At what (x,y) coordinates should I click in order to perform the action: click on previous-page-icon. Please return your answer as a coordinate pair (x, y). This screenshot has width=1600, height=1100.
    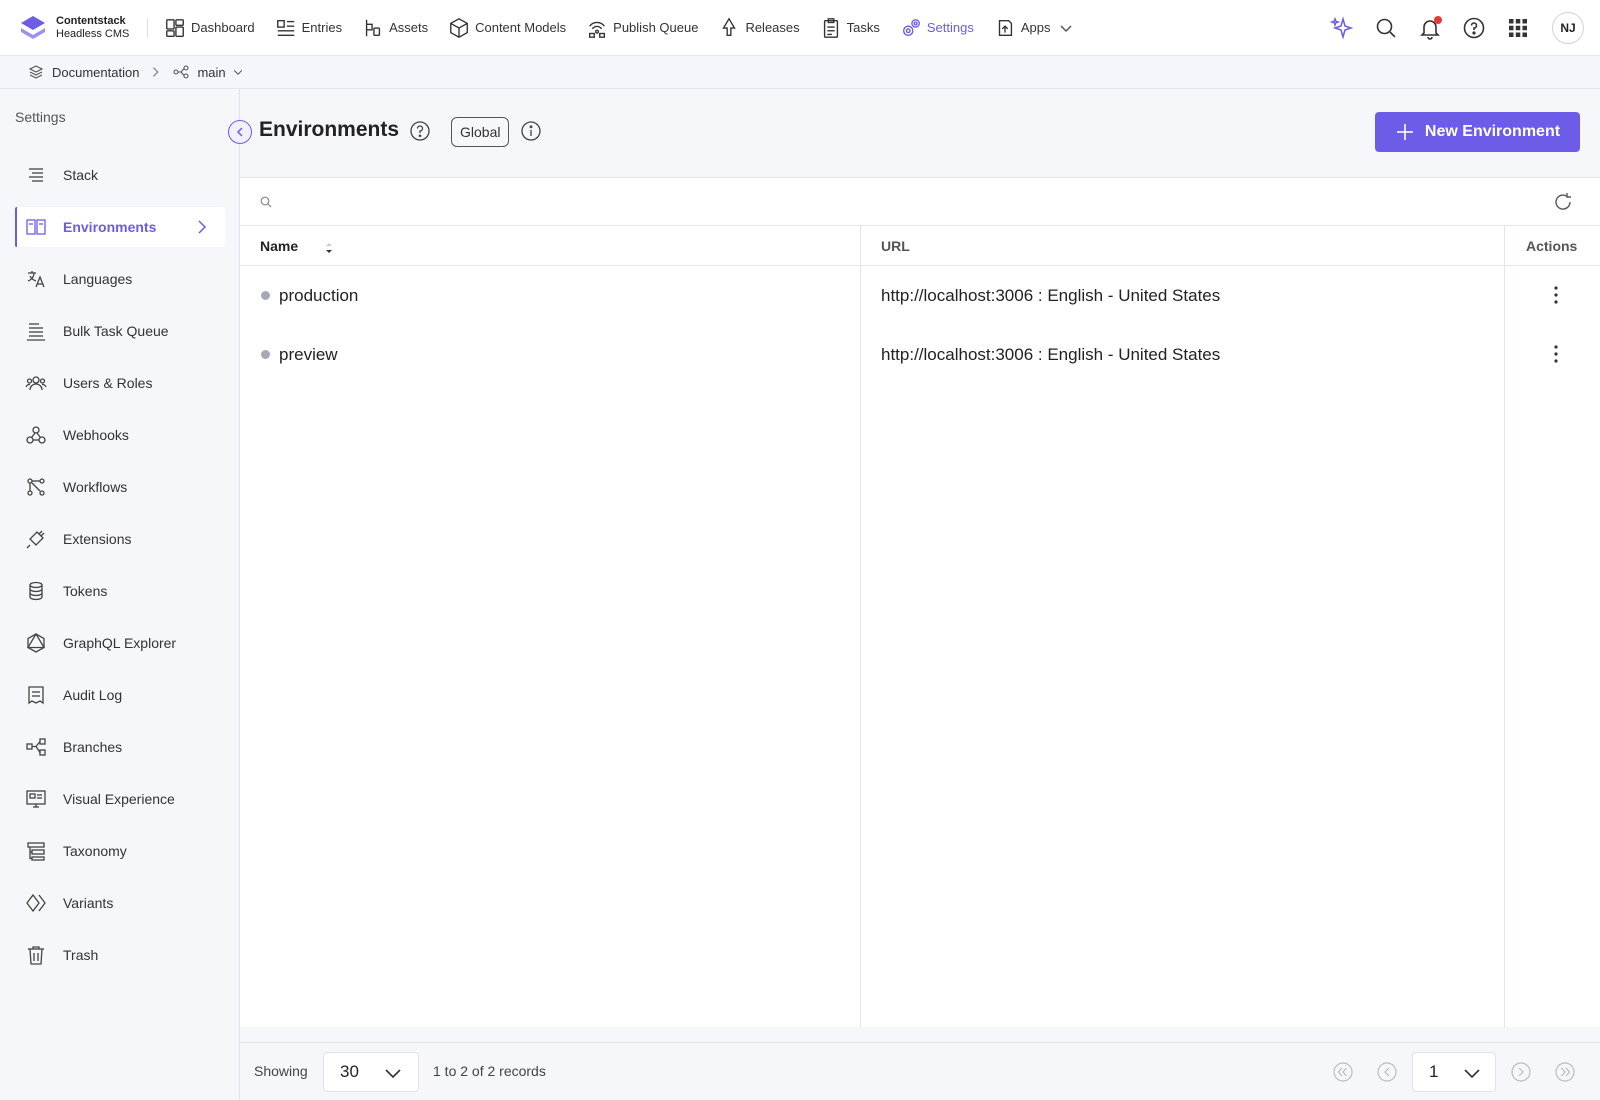
    Looking at the image, I should click on (1387, 1072).